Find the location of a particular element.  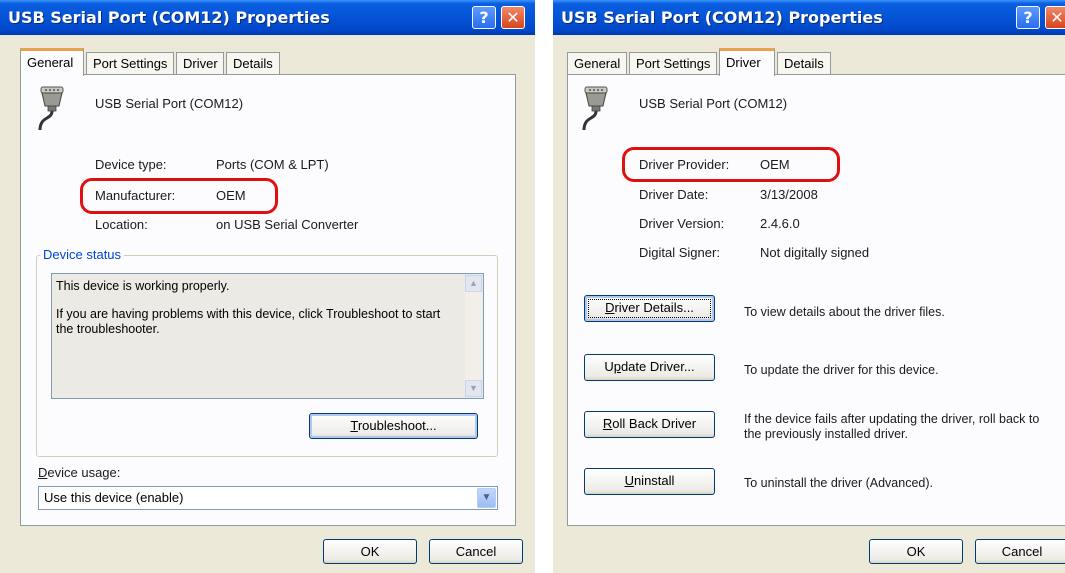

driver-version-value: 2.4.6.0 is located at coordinates (780, 223).